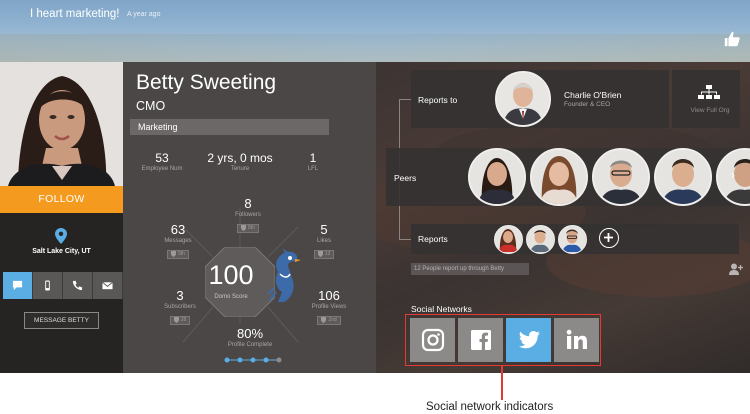  I want to click on stat-lfl: 1 LFL, so click(313, 161).